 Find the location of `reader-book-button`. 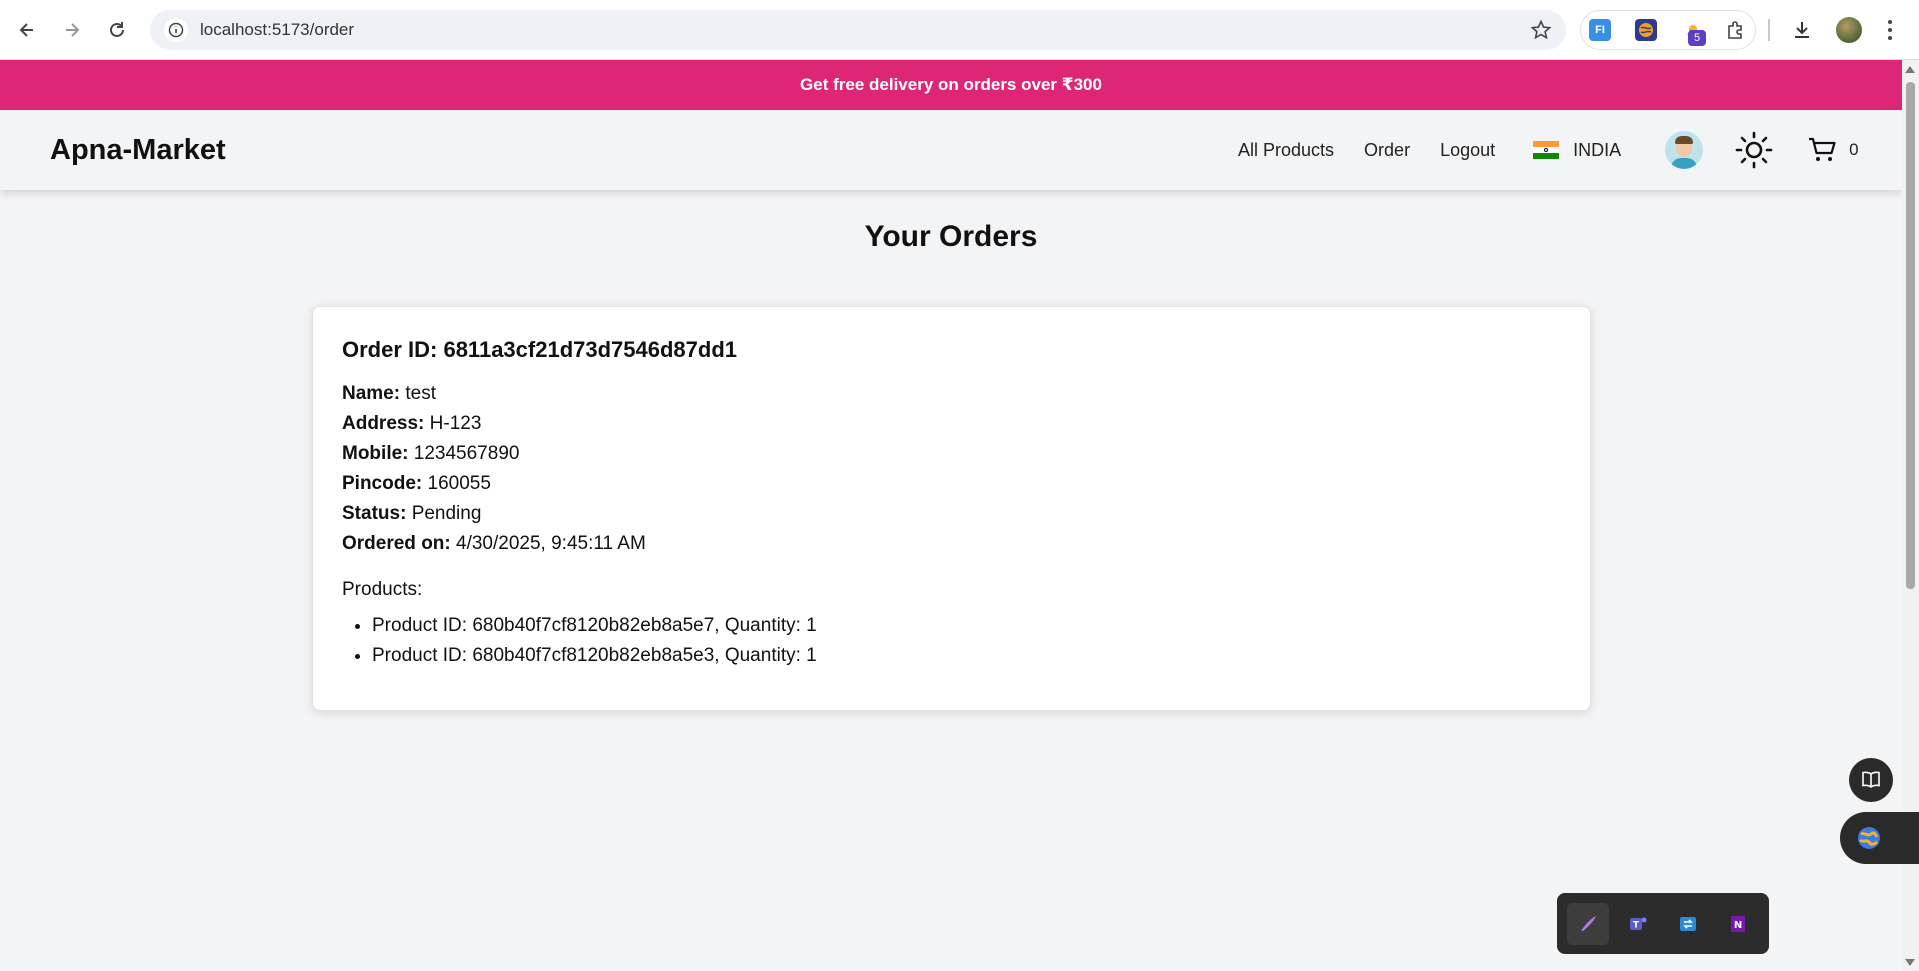

reader-book-button is located at coordinates (1871, 780).